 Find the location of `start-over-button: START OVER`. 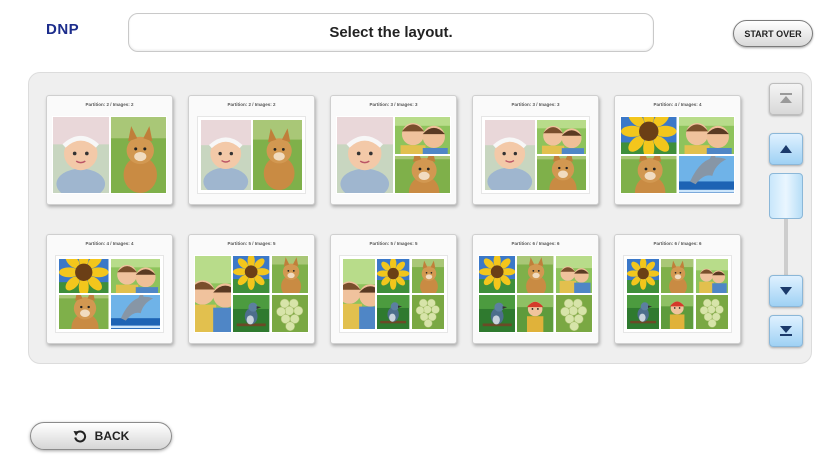

start-over-button: START OVER is located at coordinates (773, 33).